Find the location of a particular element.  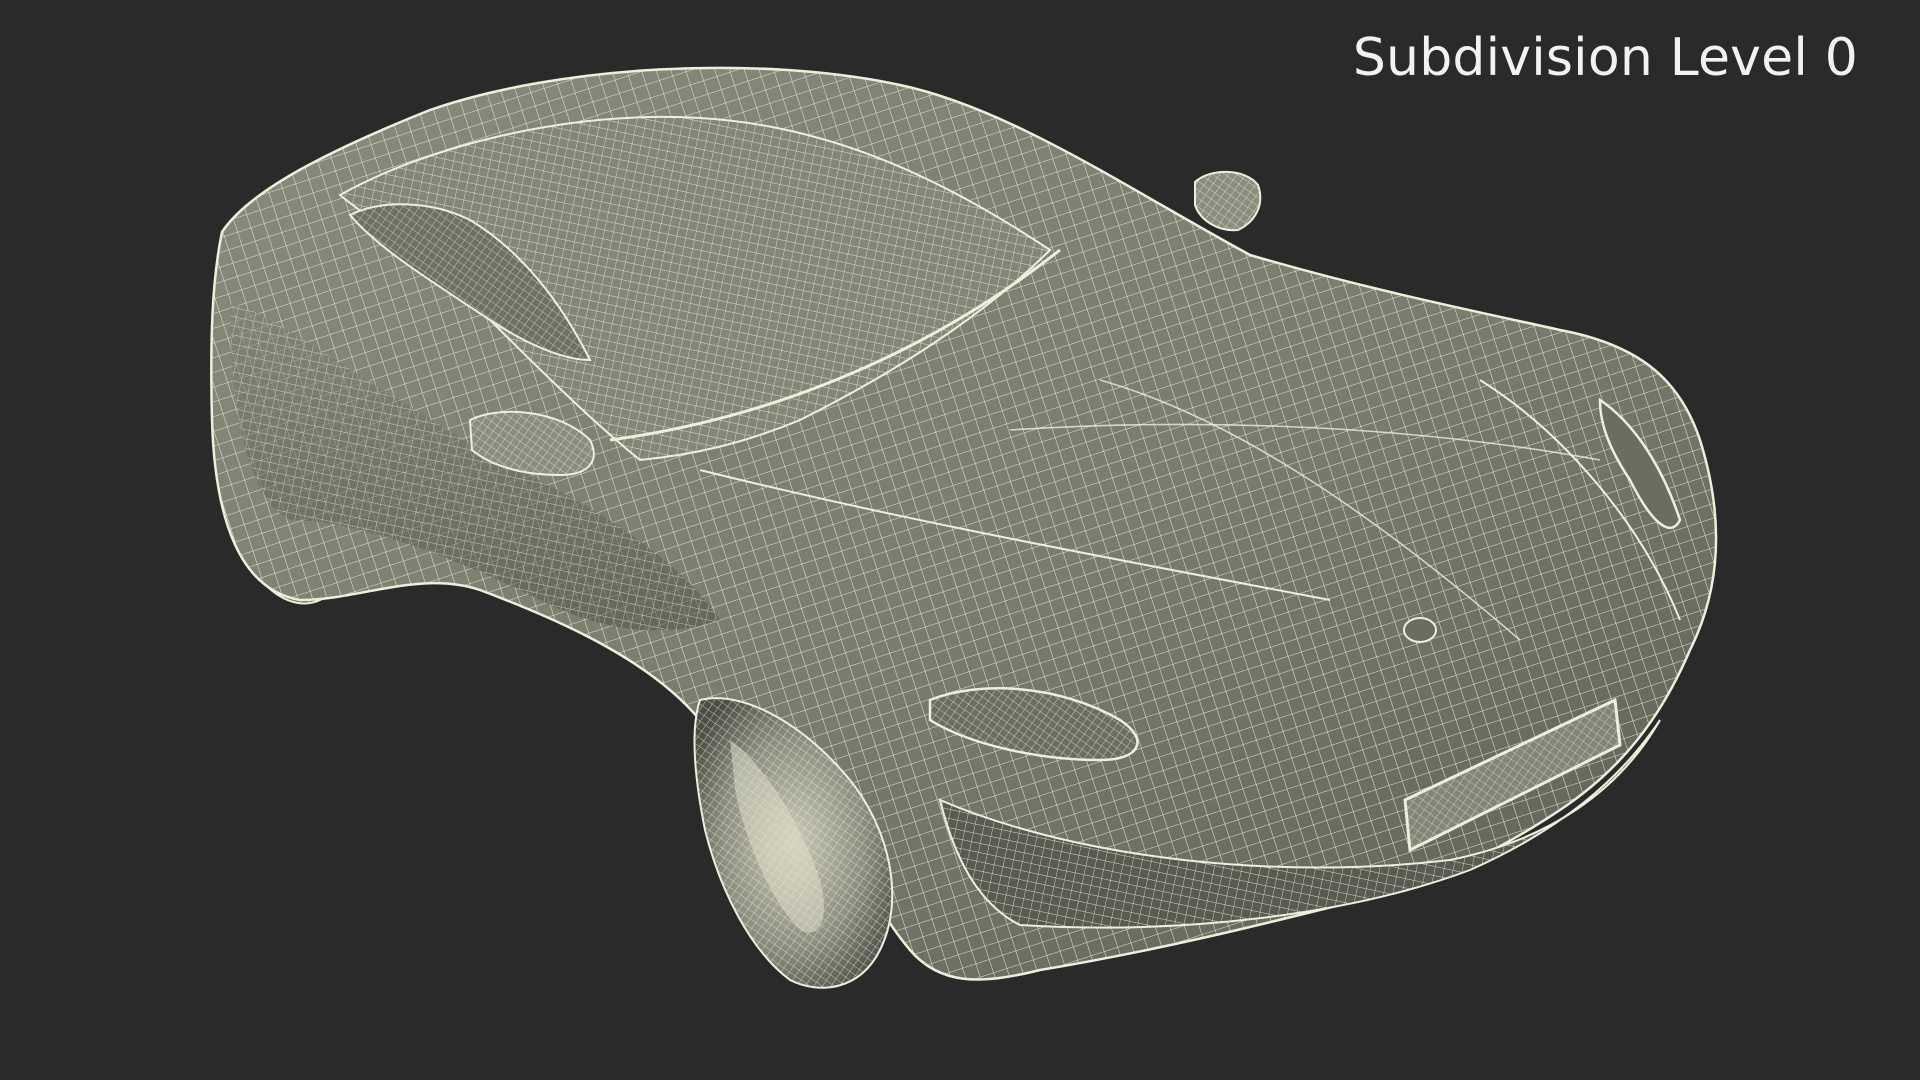

subdivision-level-label: Subdivision Level 0 is located at coordinates (1605, 58).